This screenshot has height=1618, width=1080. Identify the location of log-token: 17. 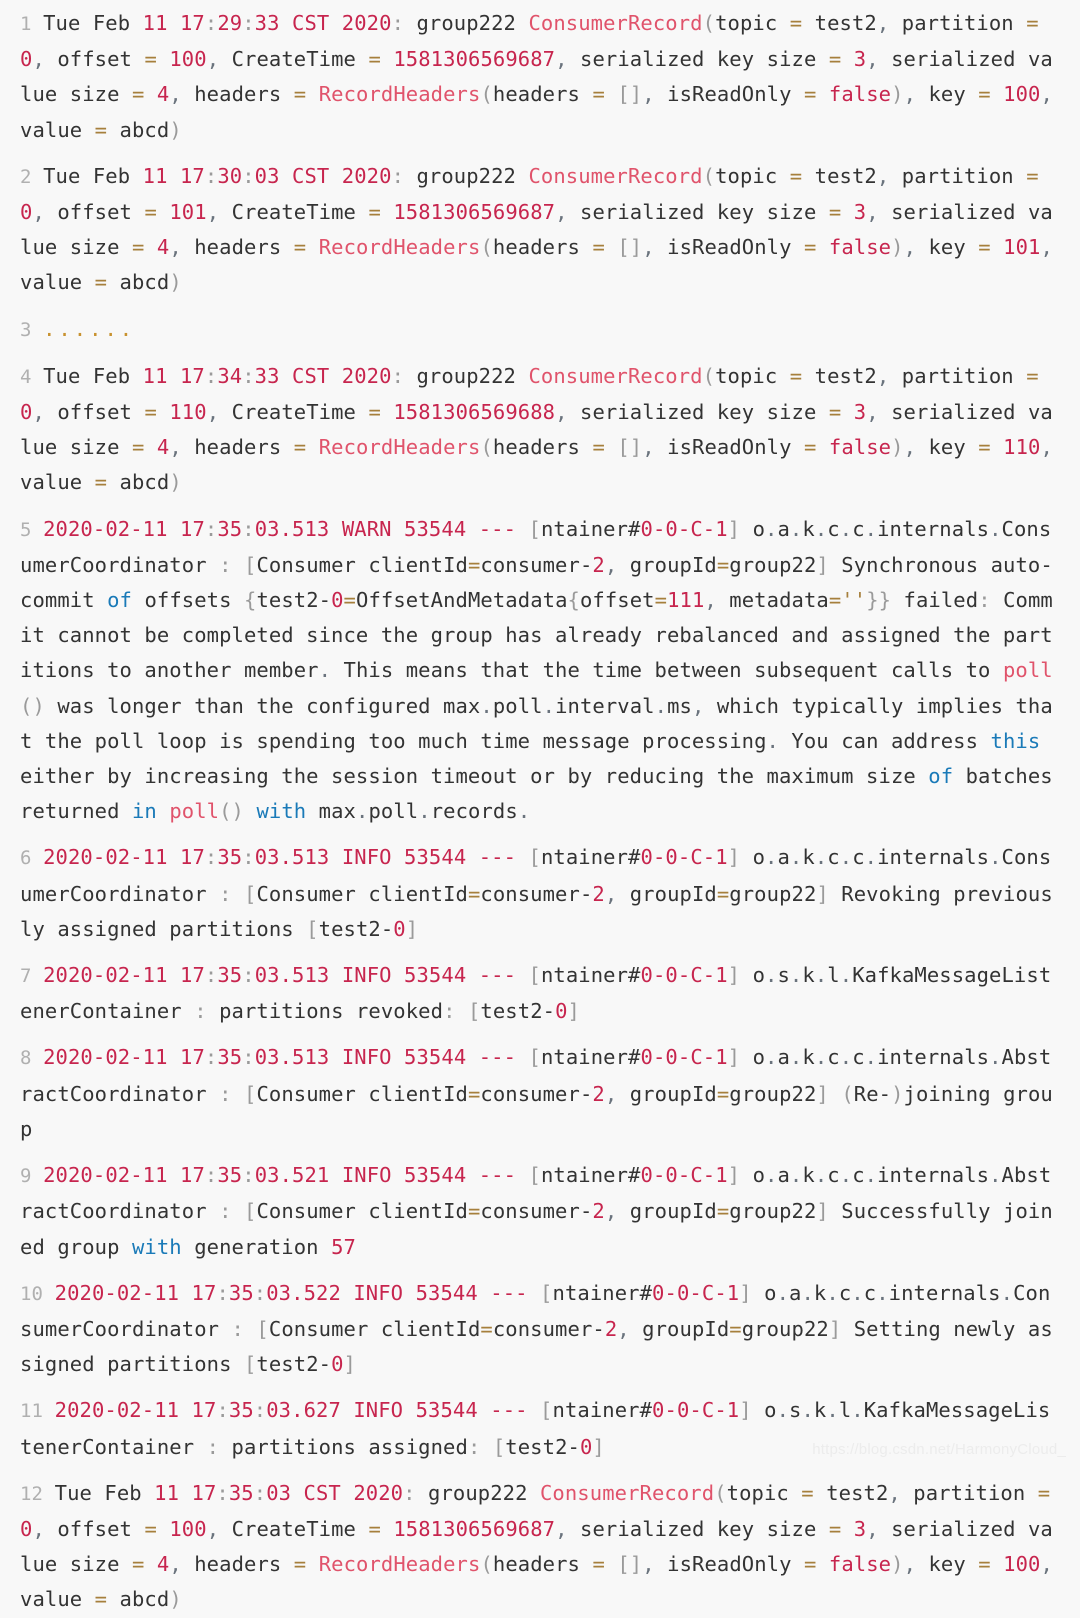
(192, 175).